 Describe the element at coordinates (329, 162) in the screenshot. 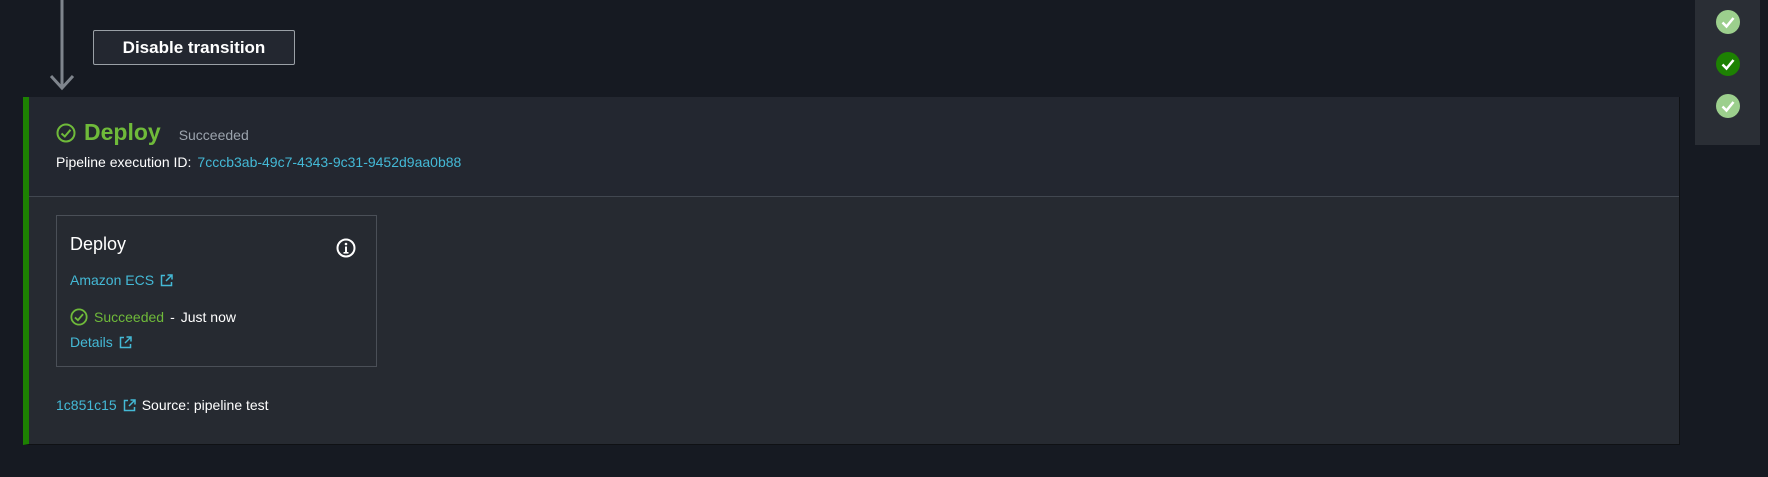

I see `execution-id-link: 7cccb3ab-49c7-4343-9c31-9452d9aa0b88` at that location.